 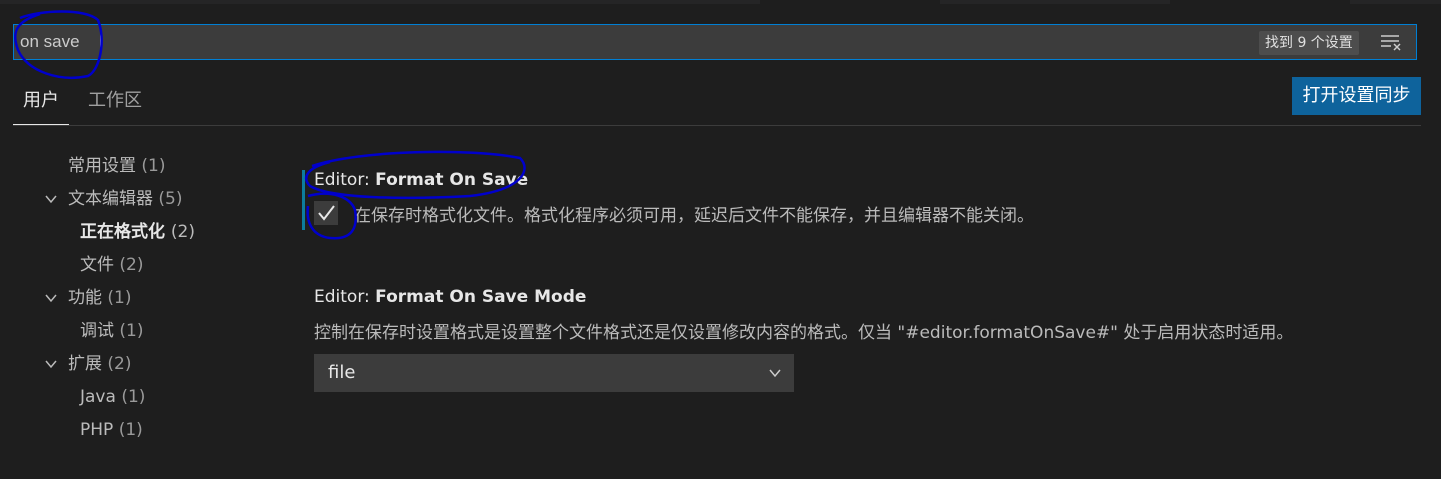 I want to click on toc-item-features: 功能 (1), so click(x=88, y=298).